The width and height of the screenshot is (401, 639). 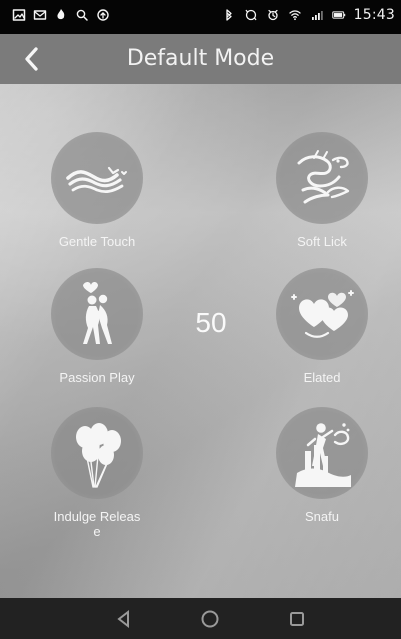 I want to click on elated-circle, so click(x=322, y=314).